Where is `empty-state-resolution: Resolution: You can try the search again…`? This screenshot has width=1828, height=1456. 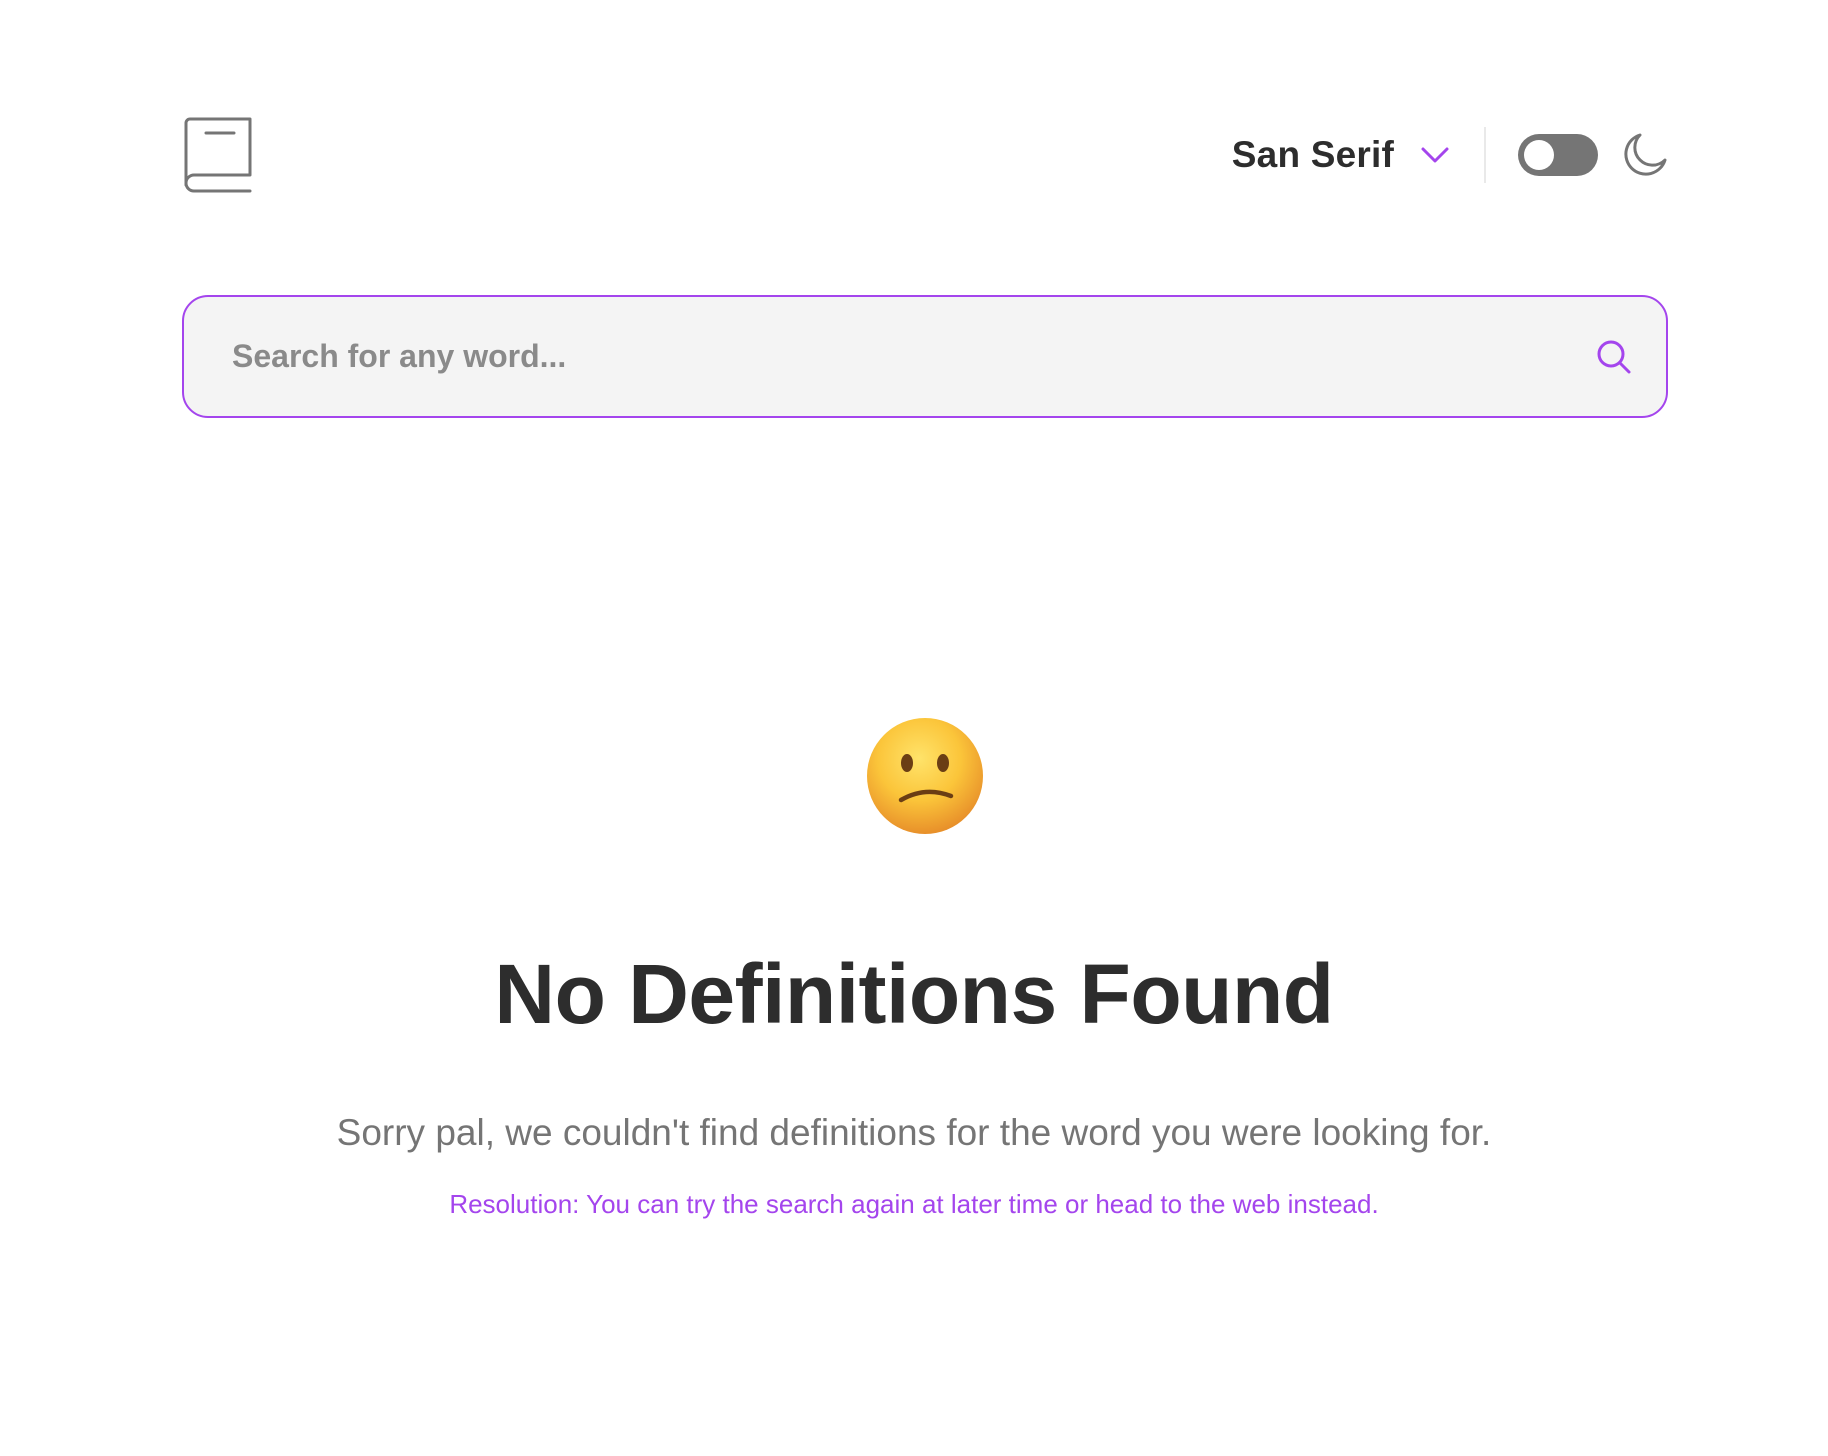
empty-state-resolution: Resolution: You can try the search again… is located at coordinates (914, 1204).